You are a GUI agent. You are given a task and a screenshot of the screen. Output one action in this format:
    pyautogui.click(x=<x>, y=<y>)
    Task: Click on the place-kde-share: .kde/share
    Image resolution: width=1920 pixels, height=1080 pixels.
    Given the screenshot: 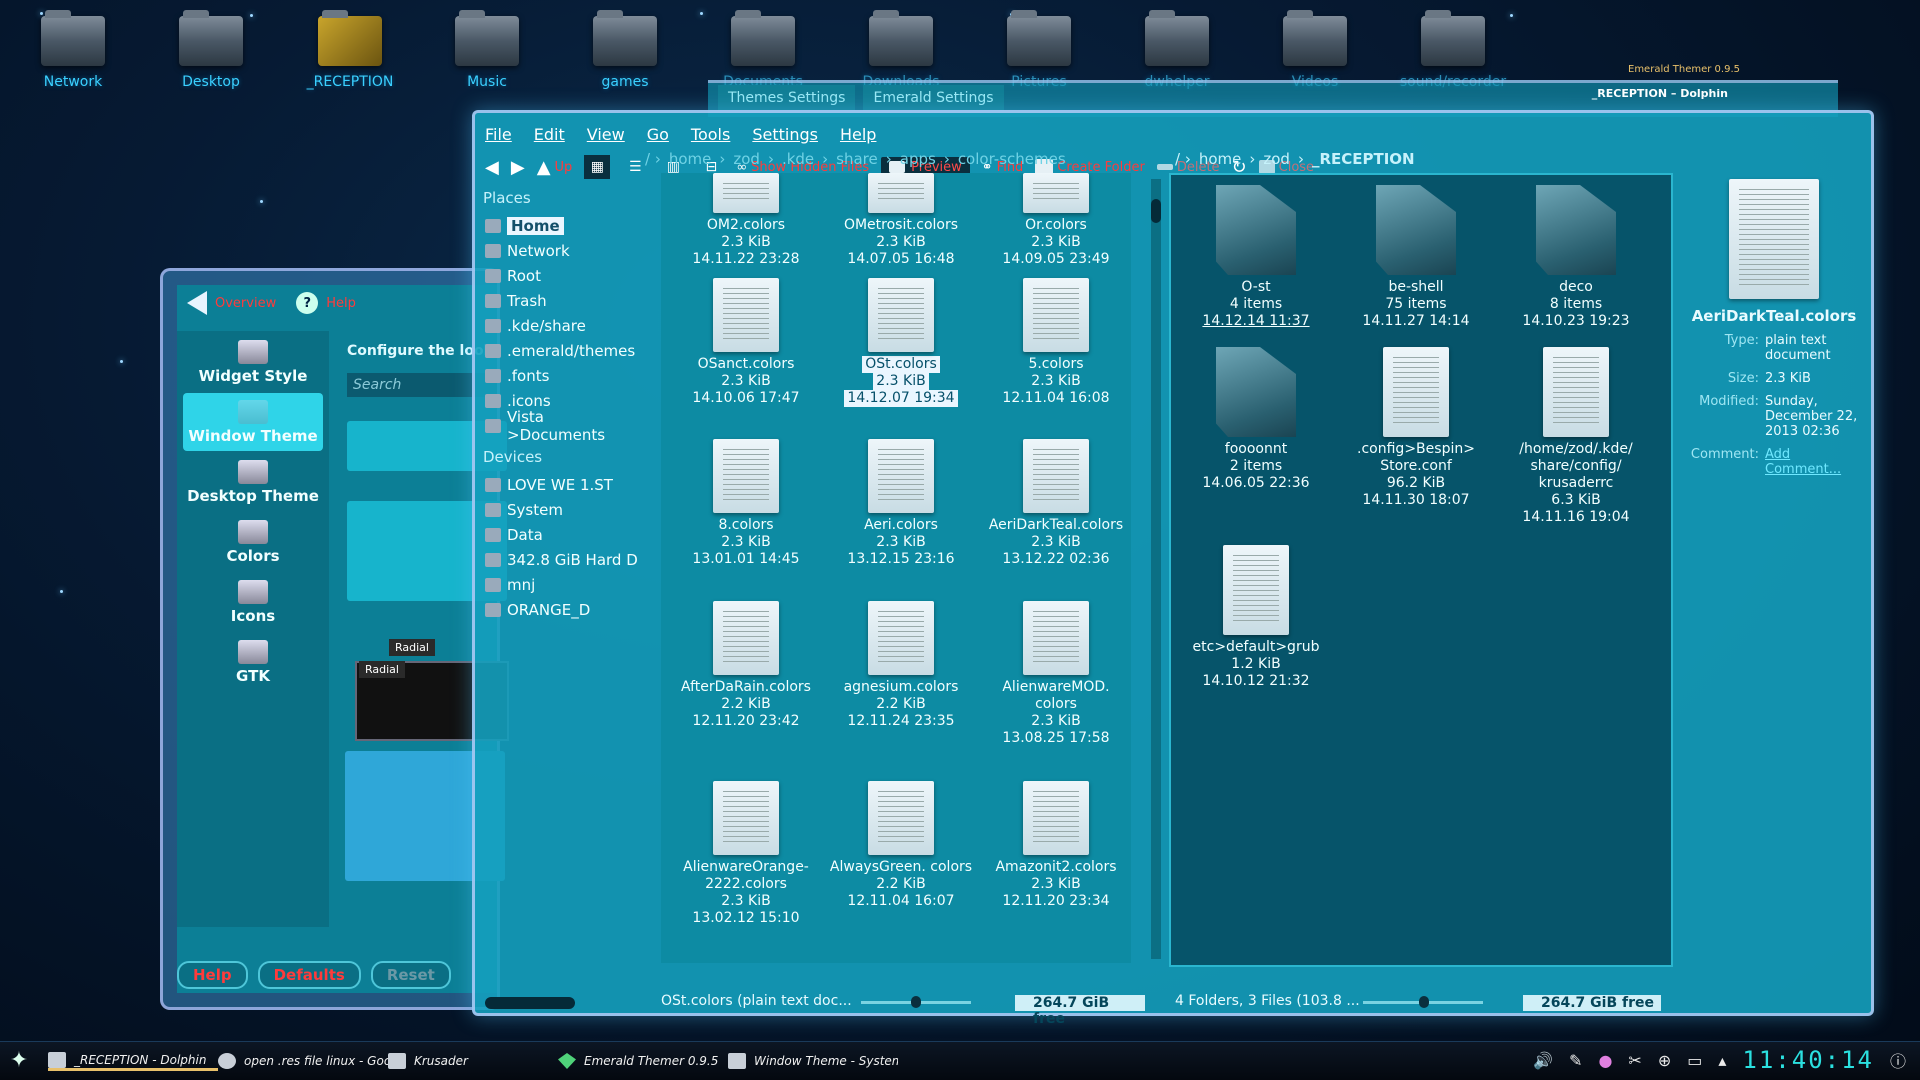 What is the action you would take?
    pyautogui.click(x=563, y=325)
    